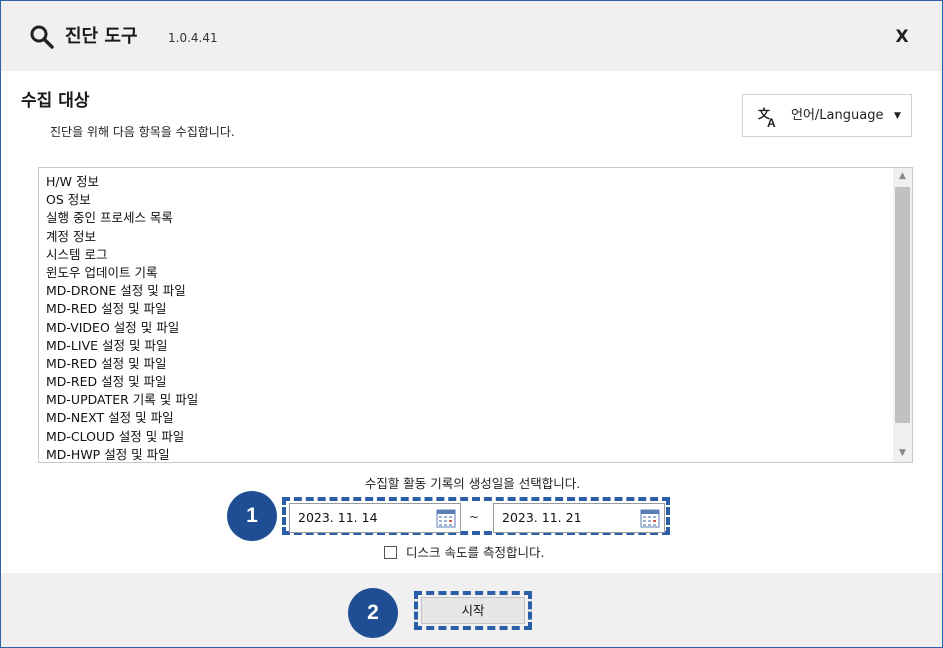  What do you see at coordinates (466, 273) in the screenshot?
I see `list-item: 윈도우 업데이트 기록` at bounding box center [466, 273].